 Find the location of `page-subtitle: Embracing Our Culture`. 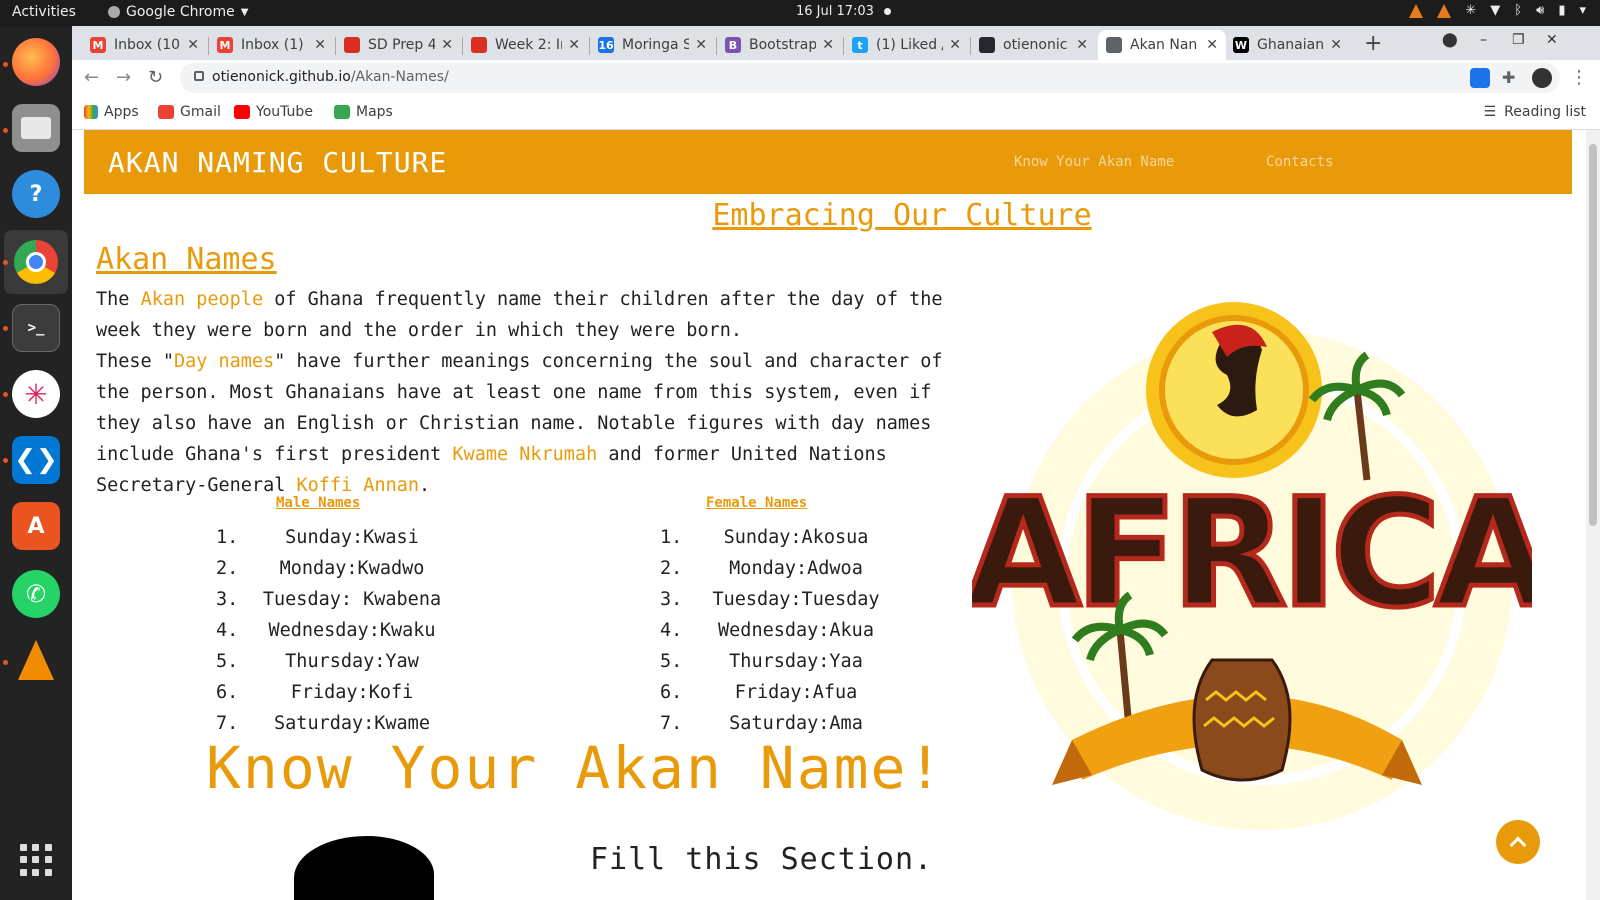

page-subtitle: Embracing Our Culture is located at coordinates (902, 215).